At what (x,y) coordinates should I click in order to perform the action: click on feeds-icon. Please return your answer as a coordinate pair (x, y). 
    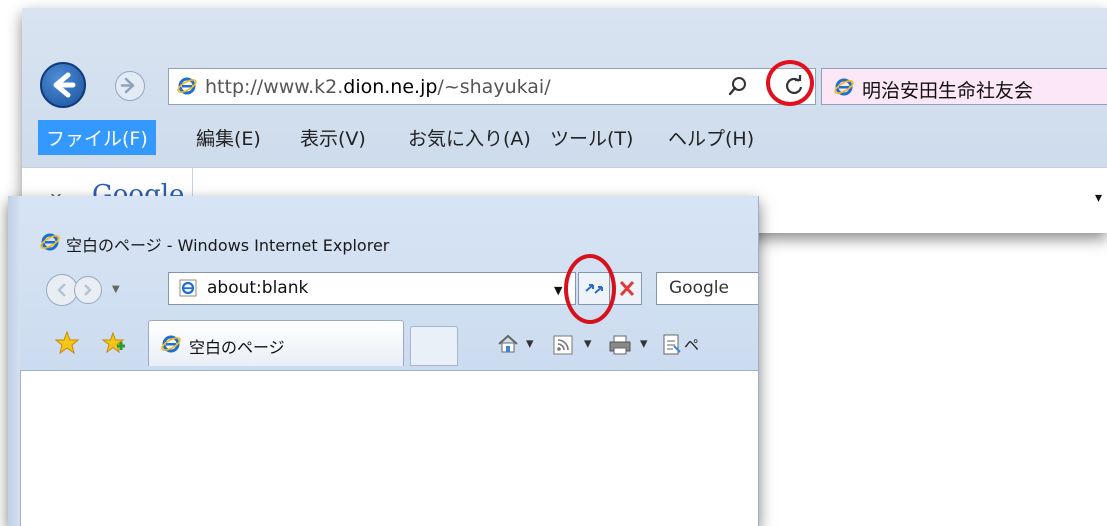
    Looking at the image, I should click on (563, 345).